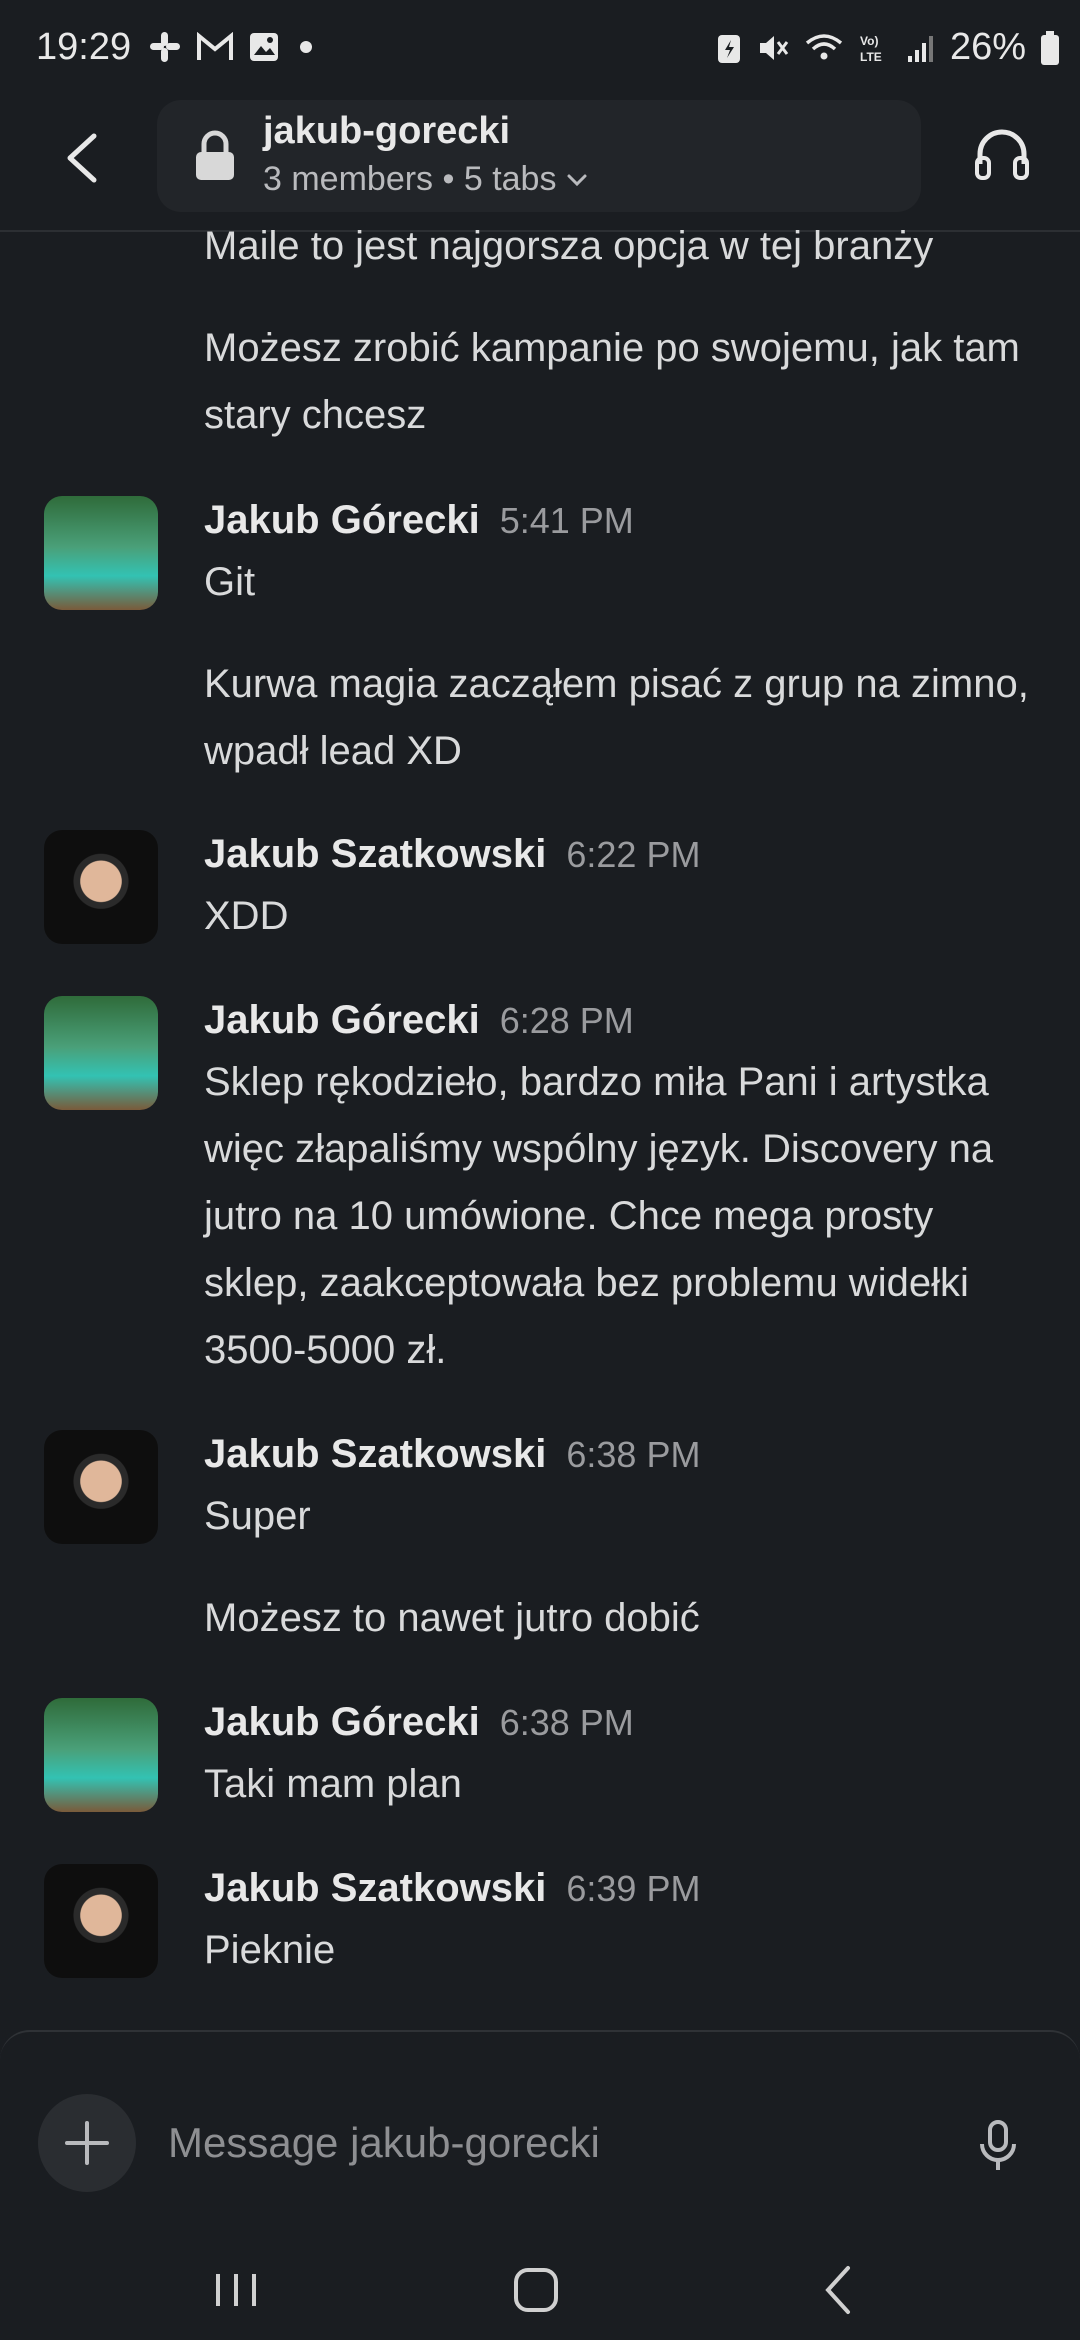  What do you see at coordinates (84, 158) in the screenshot?
I see `back-arrow-icon` at bounding box center [84, 158].